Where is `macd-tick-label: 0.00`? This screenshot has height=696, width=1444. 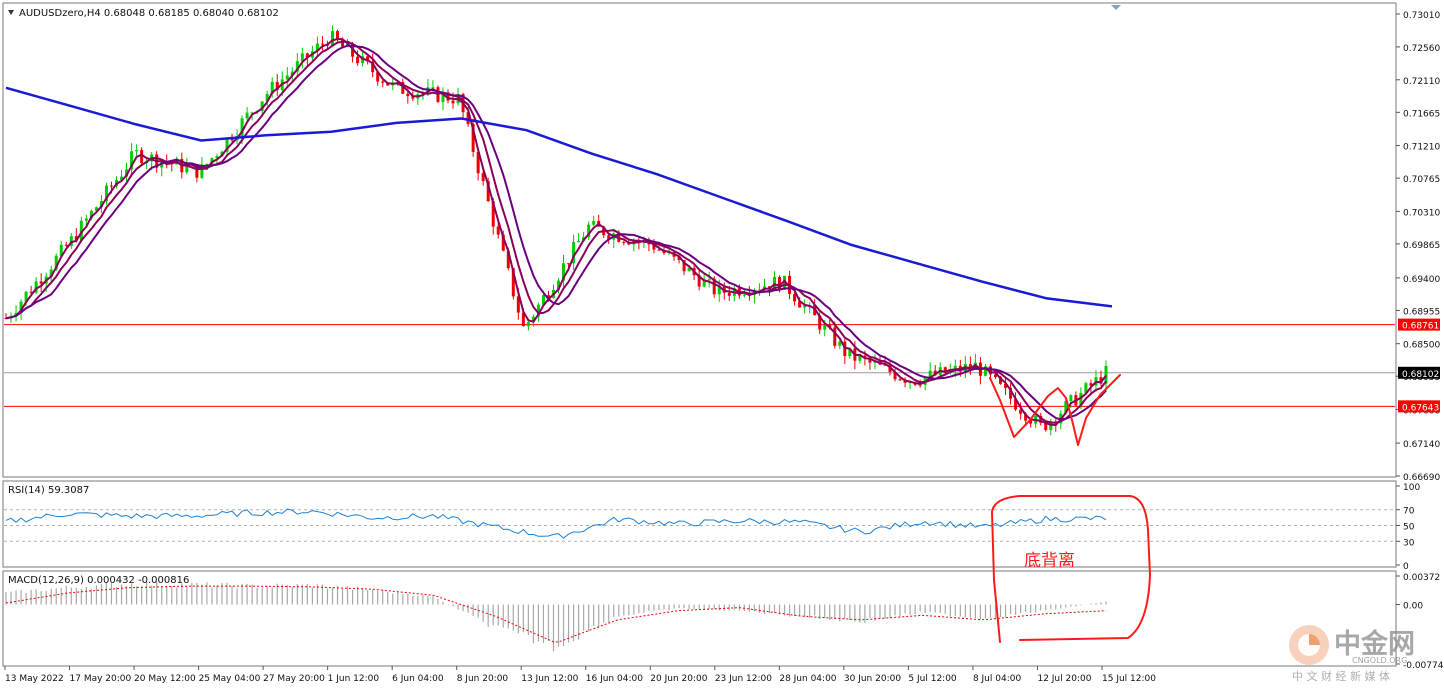
macd-tick-label: 0.00 is located at coordinates (1413, 607).